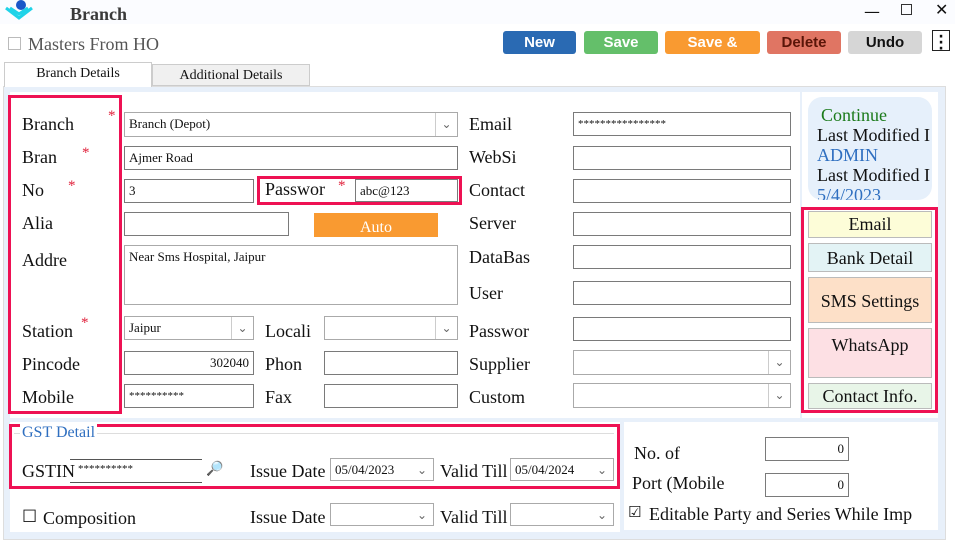 This screenshot has height=540, width=955. What do you see at coordinates (314, 433) in the screenshot?
I see `fieldset-line` at bounding box center [314, 433].